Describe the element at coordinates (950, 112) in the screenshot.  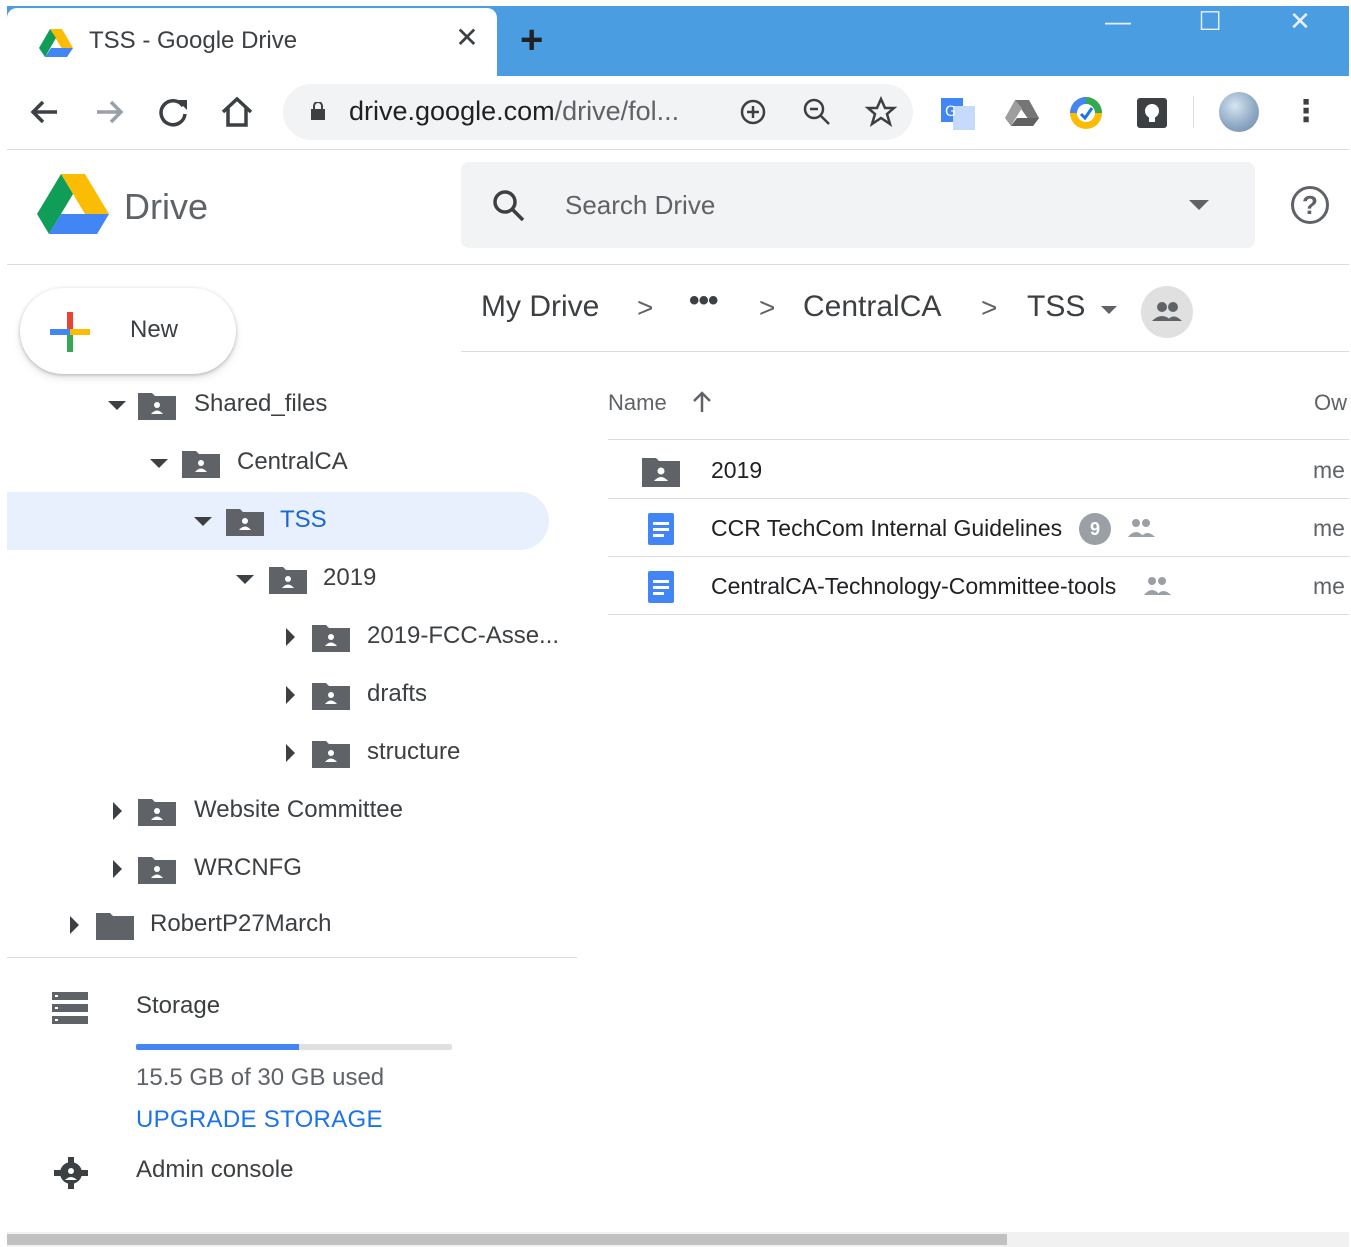
I see `svg-text: G` at that location.